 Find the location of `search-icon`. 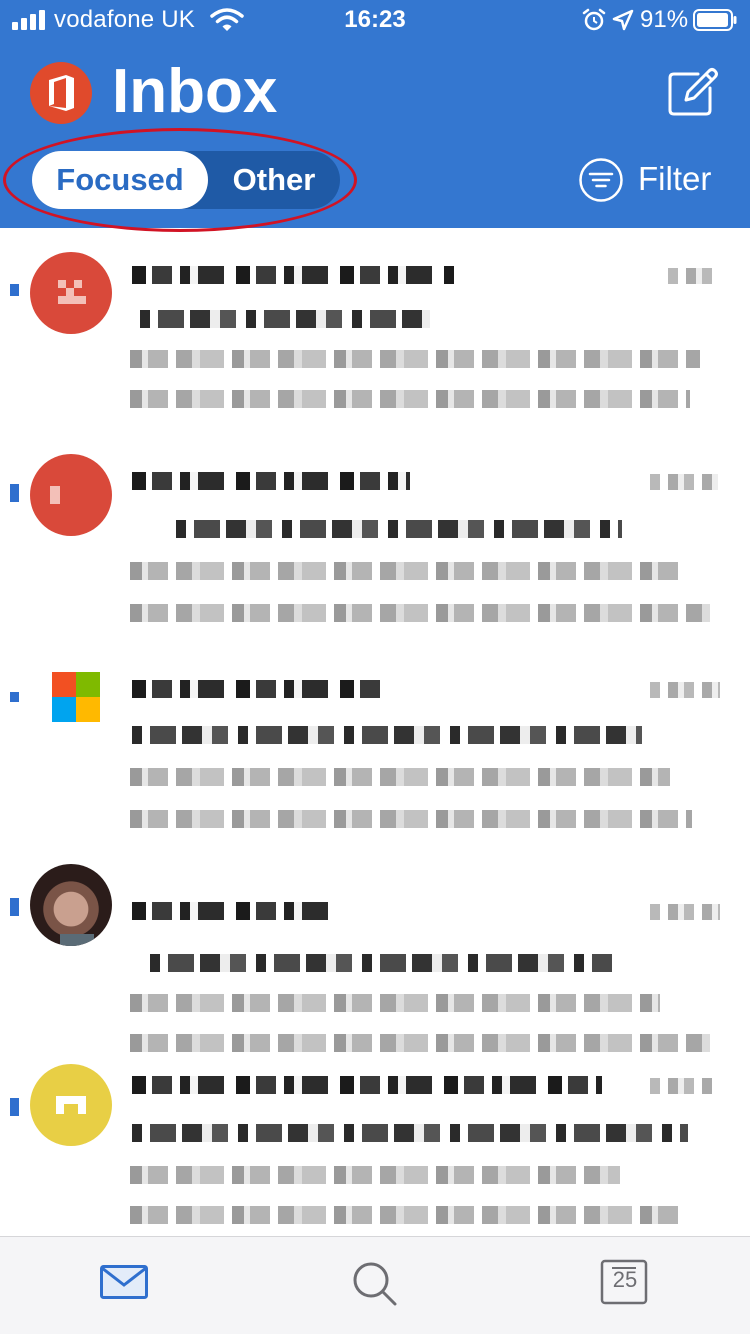

search-icon is located at coordinates (375, 1284).